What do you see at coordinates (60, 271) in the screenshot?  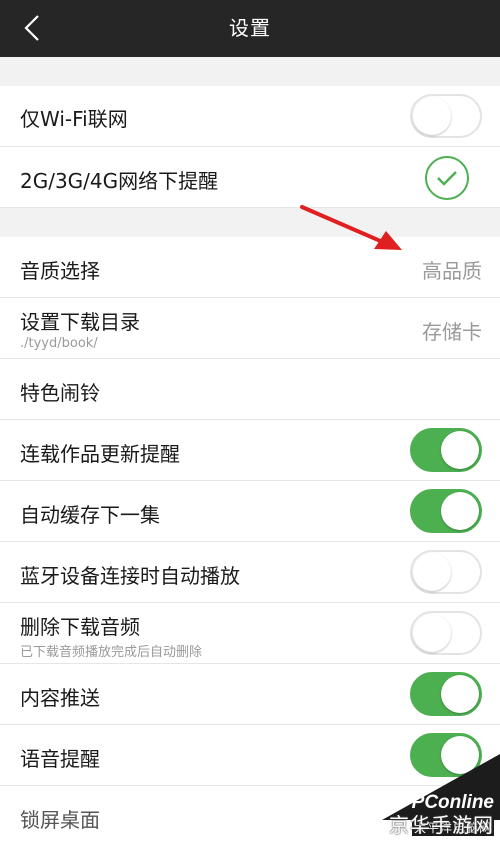 I see `setting-label: 音质选择` at bounding box center [60, 271].